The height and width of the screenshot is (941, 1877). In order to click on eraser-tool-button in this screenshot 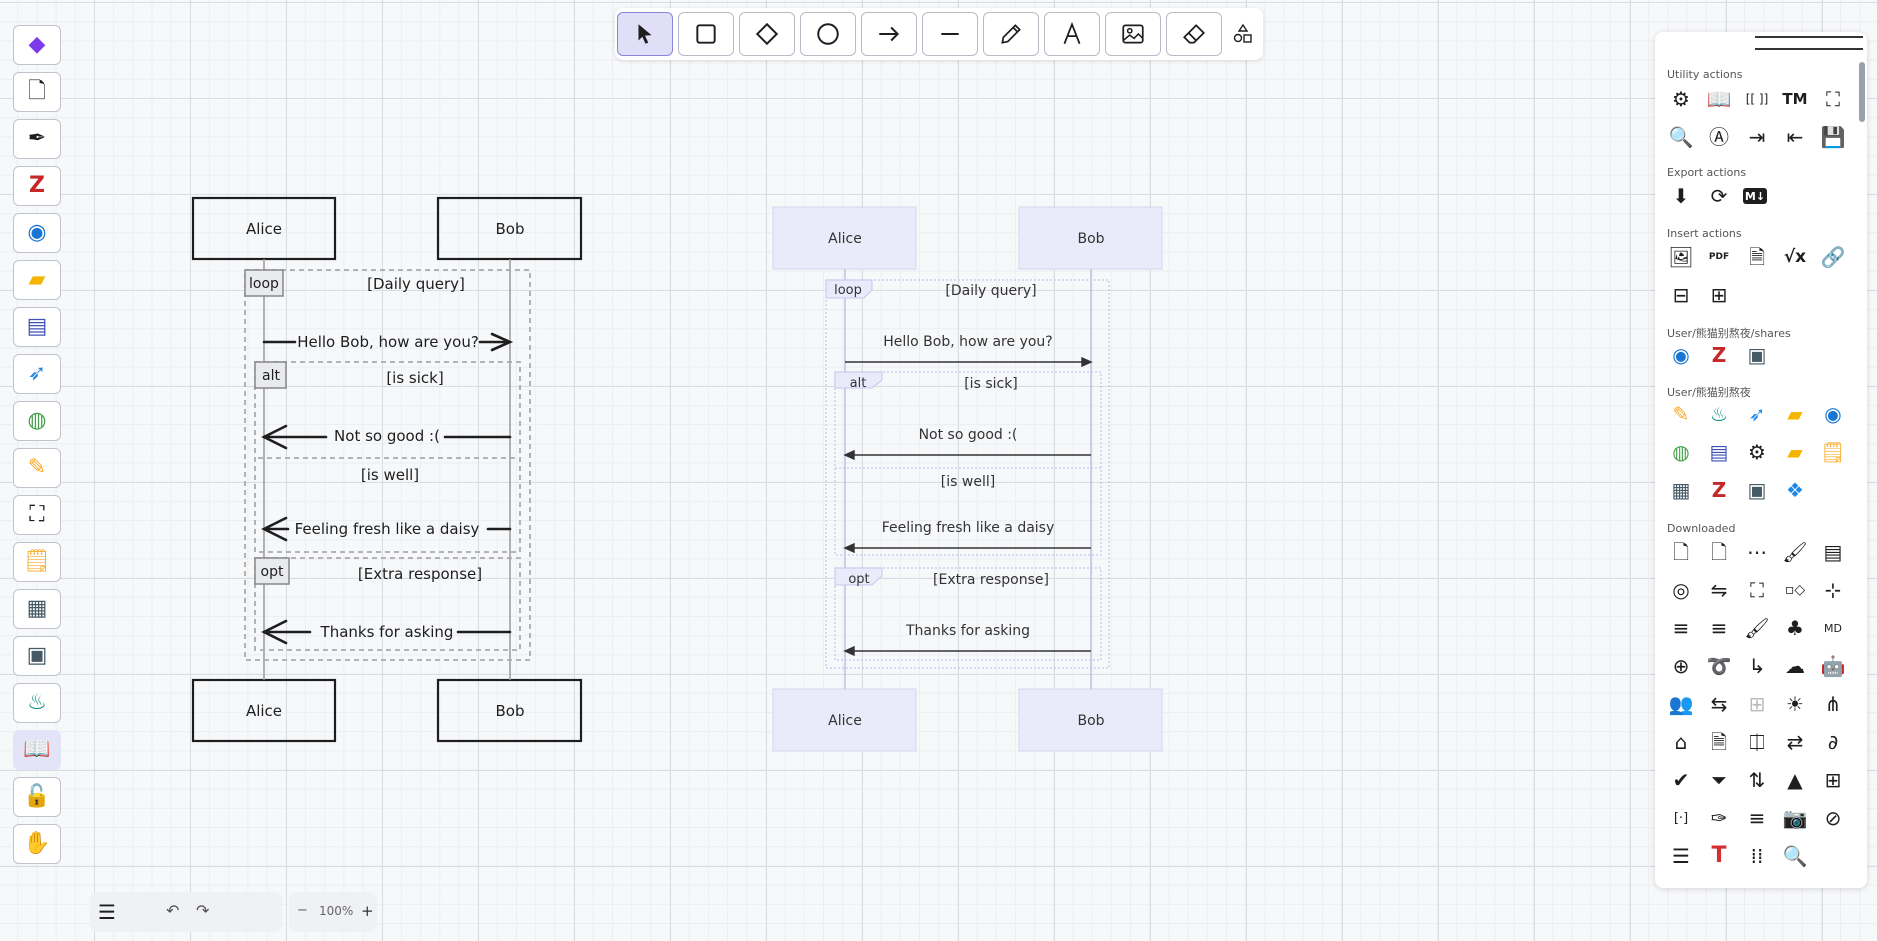, I will do `click(1194, 34)`.